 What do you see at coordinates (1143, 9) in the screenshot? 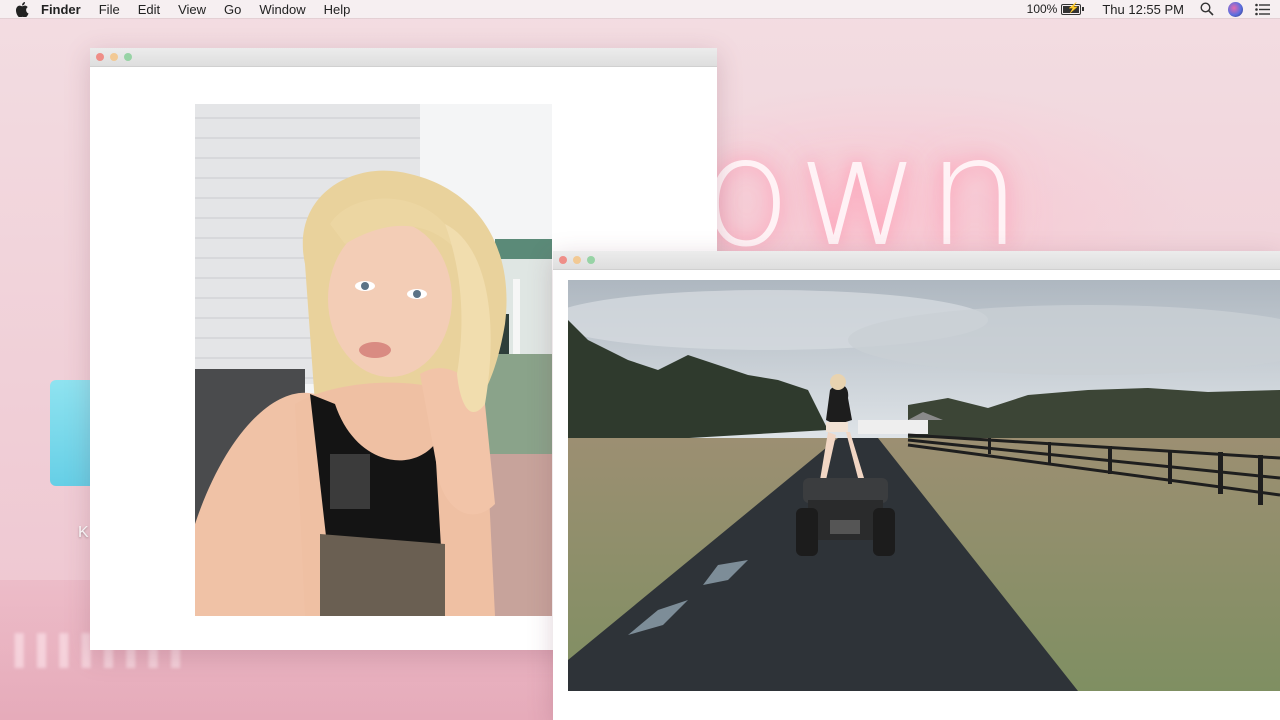
I see `clock: Thu 12:55 PM` at bounding box center [1143, 9].